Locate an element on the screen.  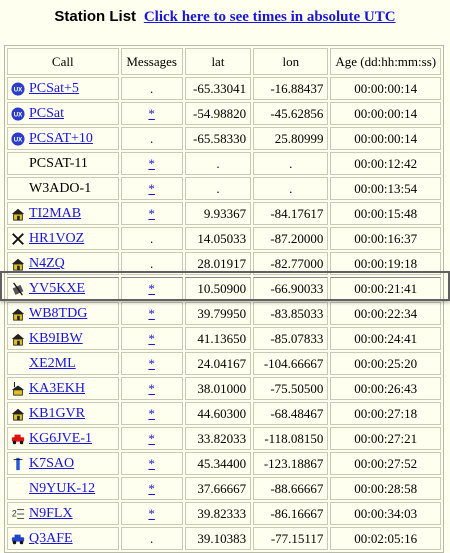
cell-lat: 44.60300 is located at coordinates (218, 413).